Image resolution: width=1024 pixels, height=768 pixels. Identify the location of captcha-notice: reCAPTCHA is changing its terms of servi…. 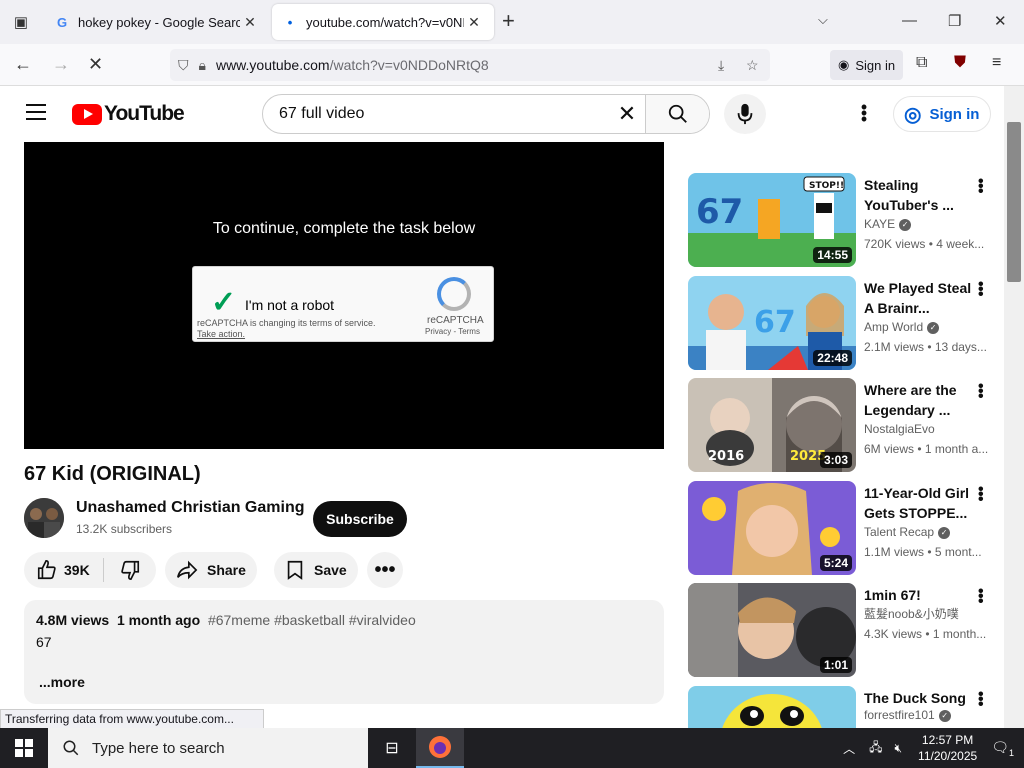
(286, 323).